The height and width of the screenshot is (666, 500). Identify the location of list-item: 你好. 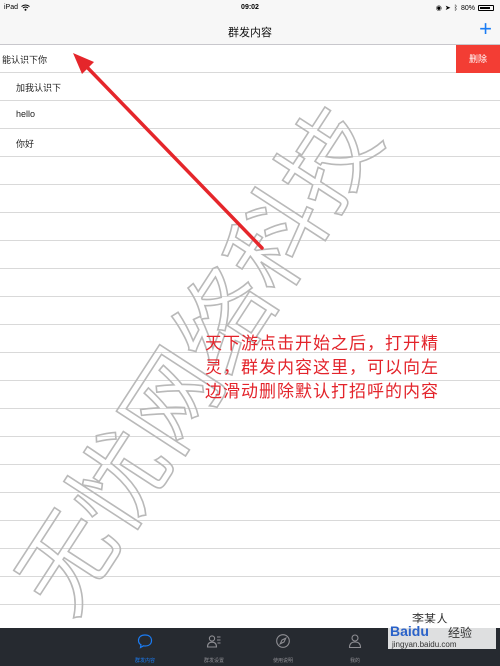
(250, 143).